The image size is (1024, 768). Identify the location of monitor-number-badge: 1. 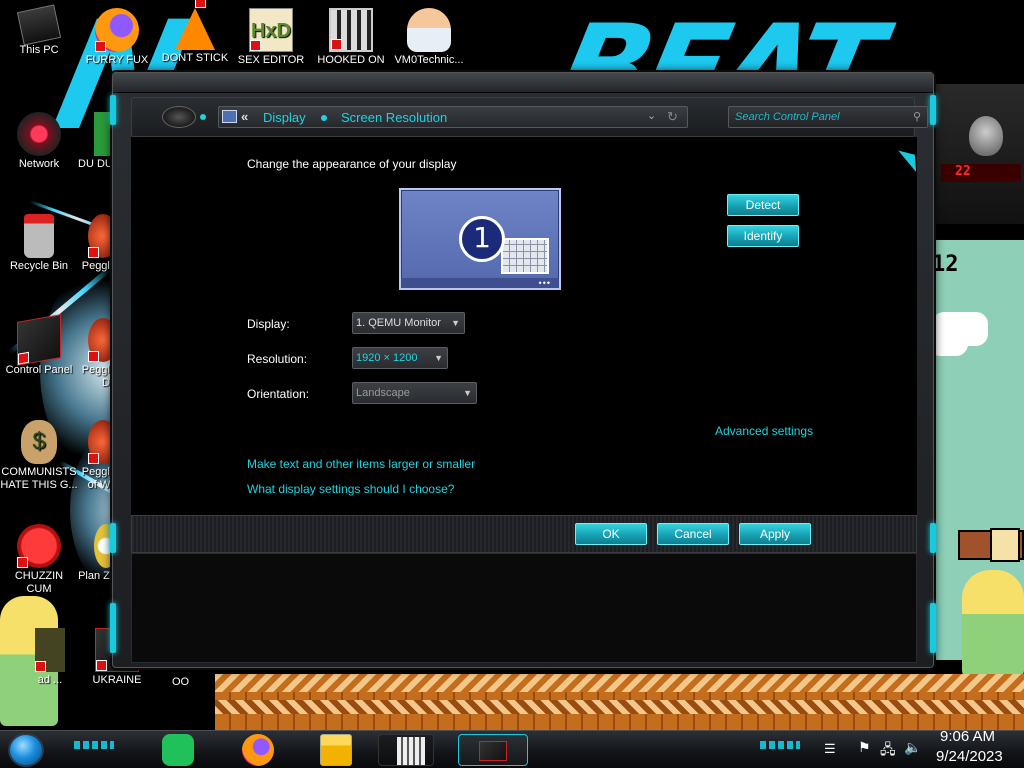
(482, 239).